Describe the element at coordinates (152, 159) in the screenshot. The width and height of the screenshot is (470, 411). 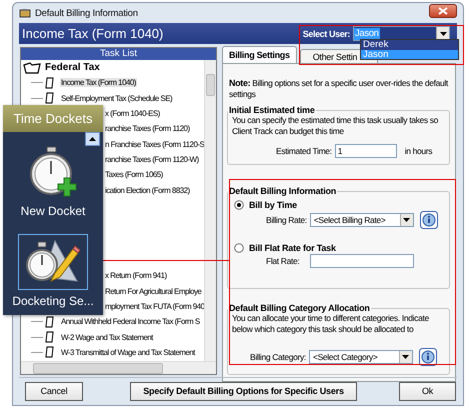
I see `task-item: ranchise Taxes (Form 1120-W)` at that location.